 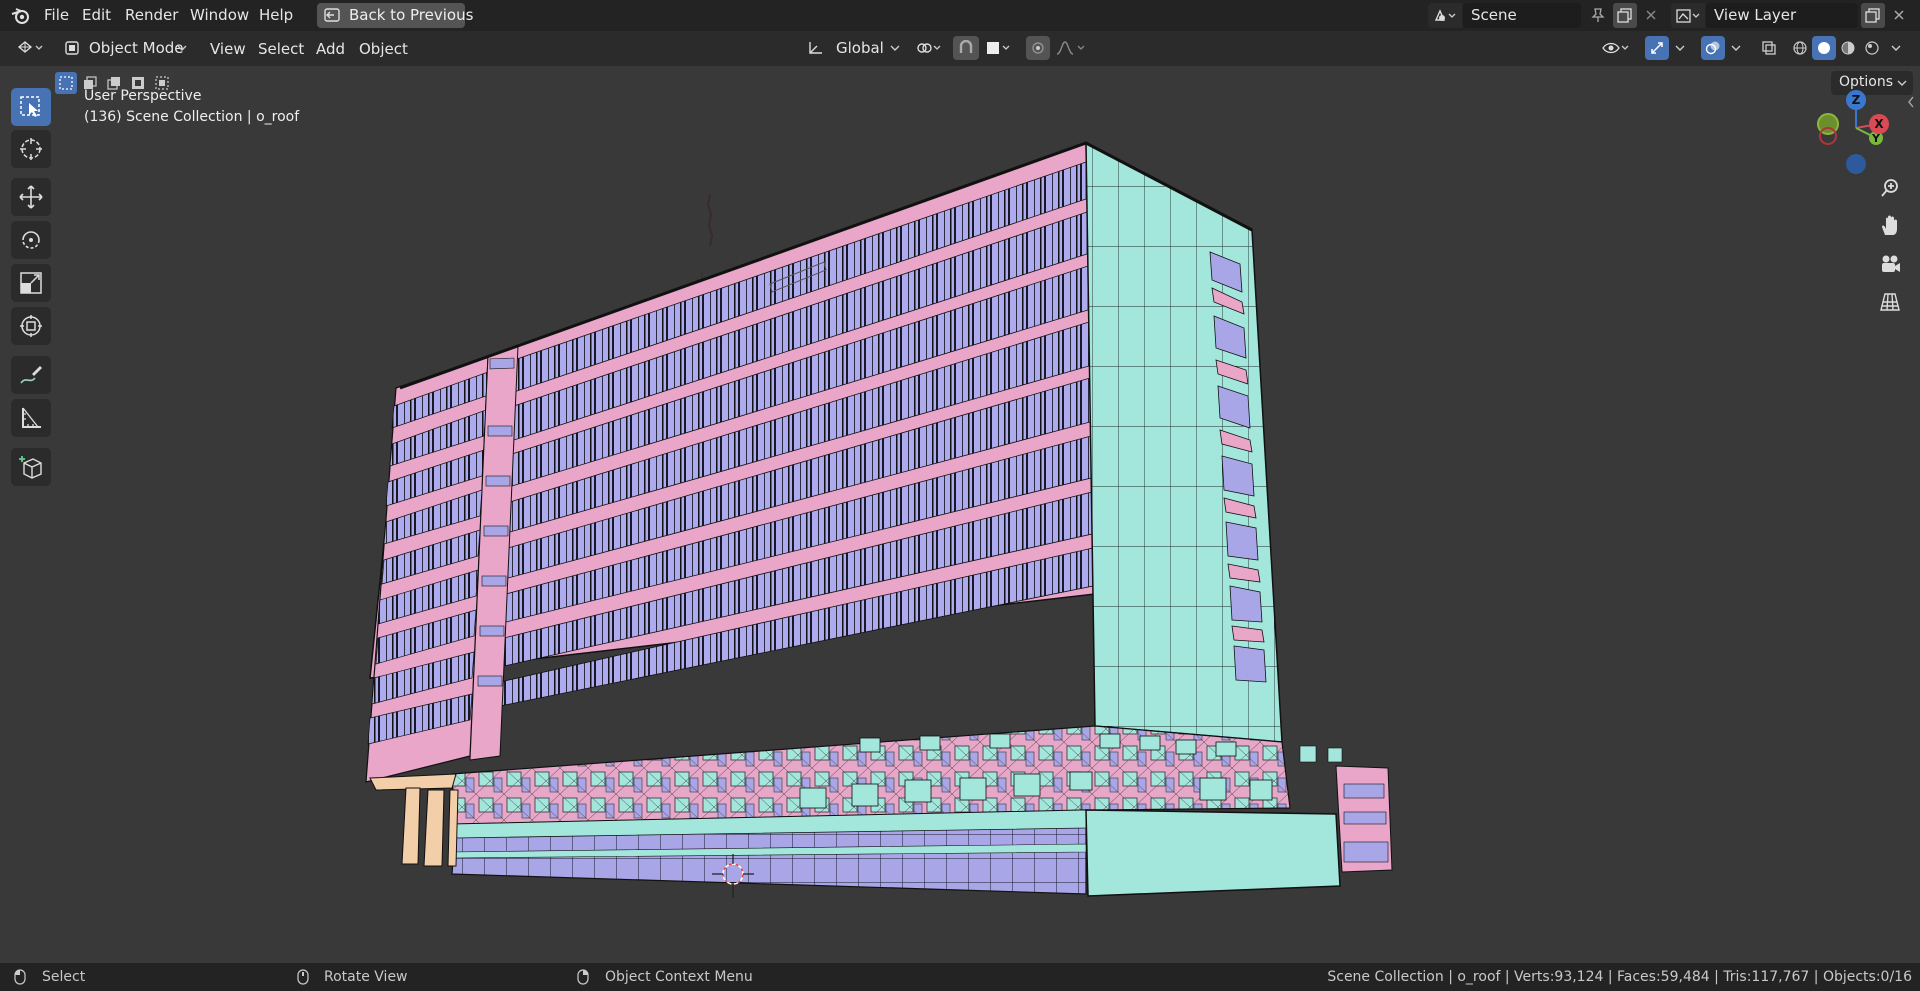 I want to click on overlays-dropdown-icon, so click(x=1736, y=48).